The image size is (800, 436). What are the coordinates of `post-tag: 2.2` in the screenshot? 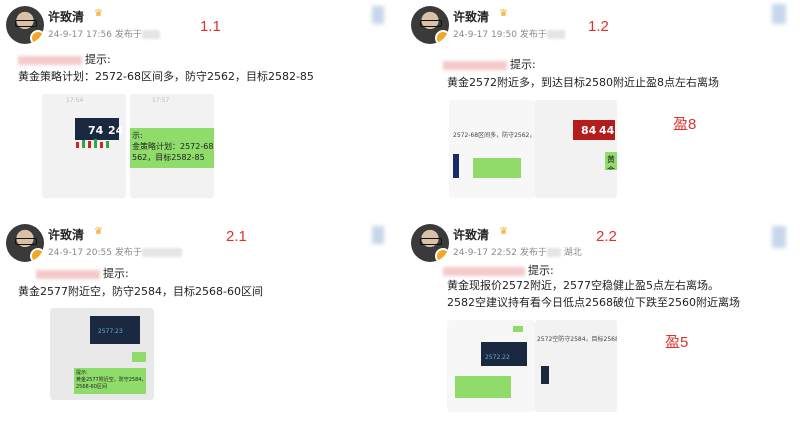 It's located at (606, 236).